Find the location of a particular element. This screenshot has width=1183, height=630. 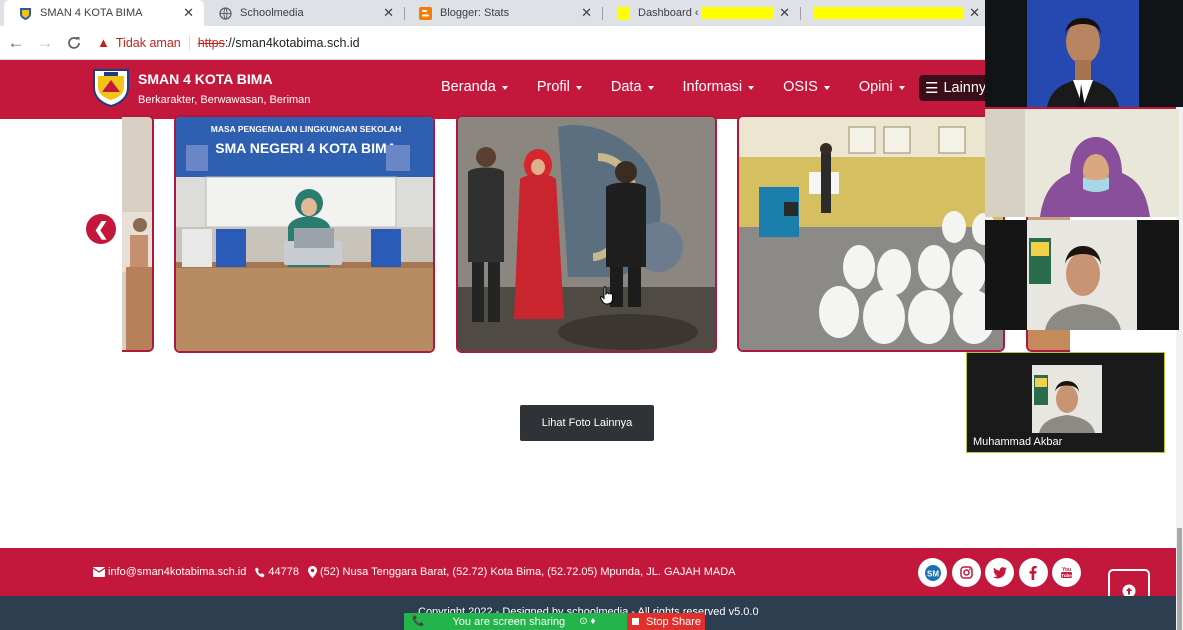

main-nav: Beranda Profil Data Informasi OSIS Opini is located at coordinates (687, 87).